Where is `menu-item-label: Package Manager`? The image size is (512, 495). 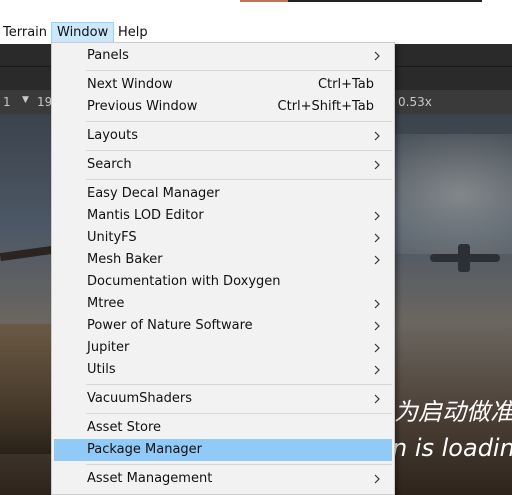
menu-item-label: Package Manager is located at coordinates (145, 449).